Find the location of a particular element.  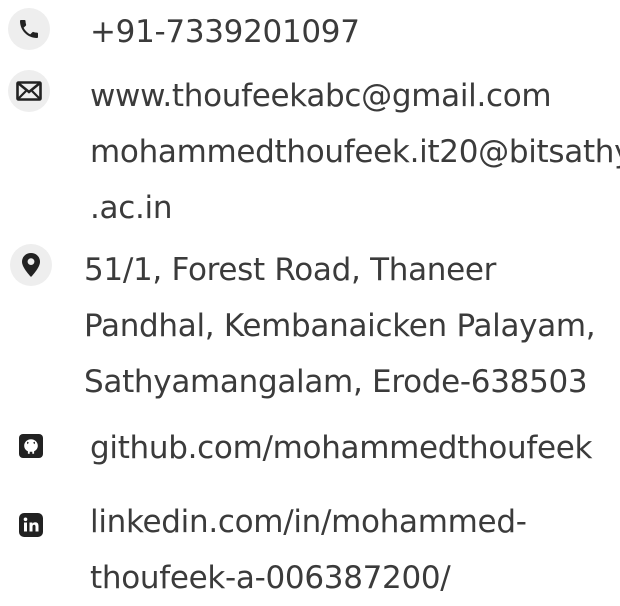

email-secondary-line2: .ac.in is located at coordinates (131, 208).